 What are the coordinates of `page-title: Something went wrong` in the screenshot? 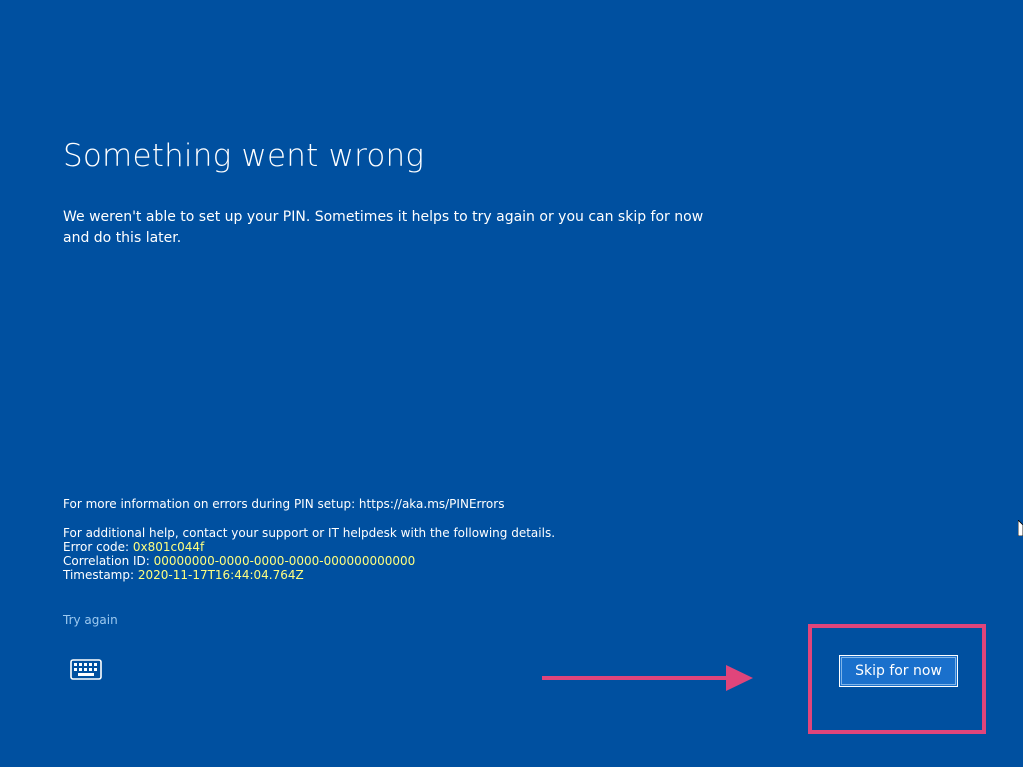 It's located at (244, 156).